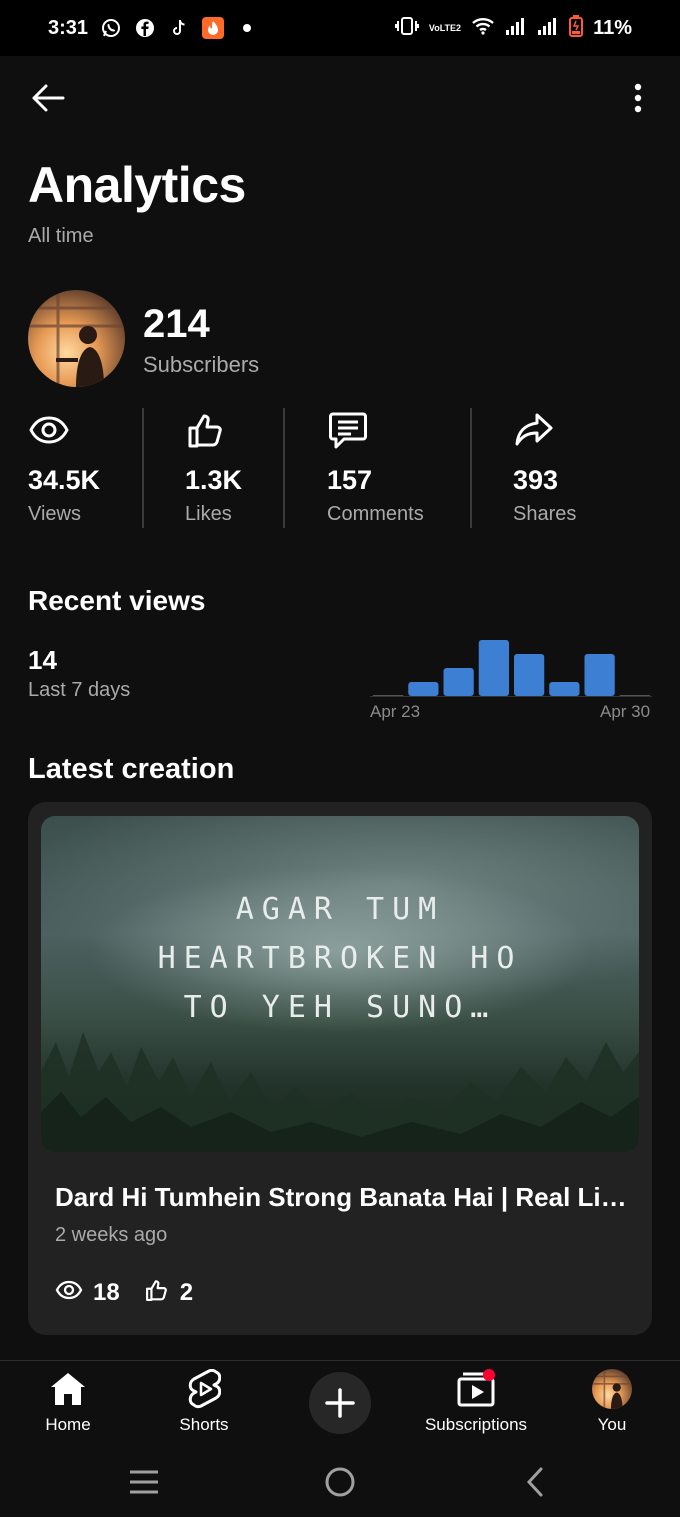 This screenshot has height=1517, width=680. Describe the element at coordinates (625, 711) in the screenshot. I see `chart-end-label: Apr 30` at that location.